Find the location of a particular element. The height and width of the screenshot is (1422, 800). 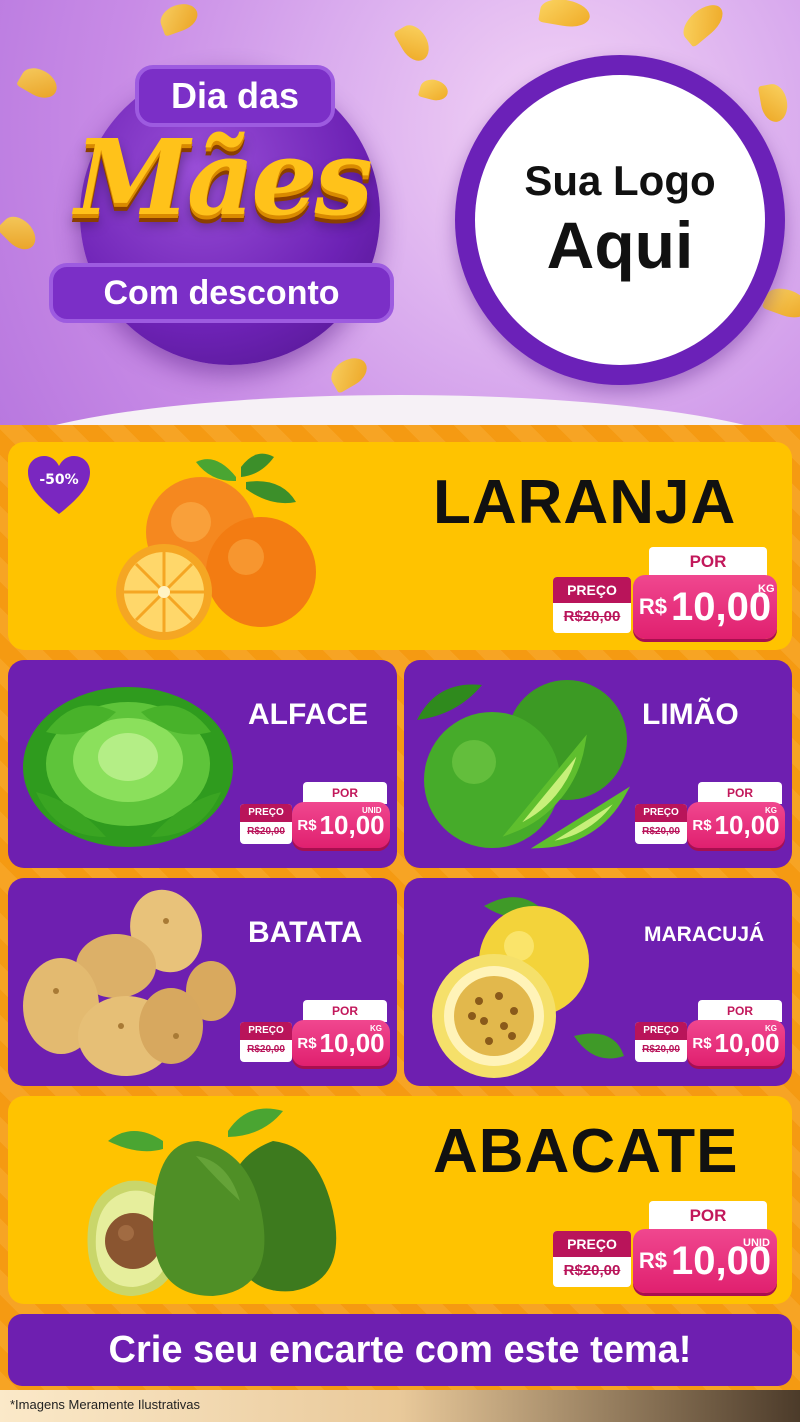

product-card-batata: BATATA POR PREÇO R$20,00 R$ 10,00 KG is located at coordinates (202, 982).